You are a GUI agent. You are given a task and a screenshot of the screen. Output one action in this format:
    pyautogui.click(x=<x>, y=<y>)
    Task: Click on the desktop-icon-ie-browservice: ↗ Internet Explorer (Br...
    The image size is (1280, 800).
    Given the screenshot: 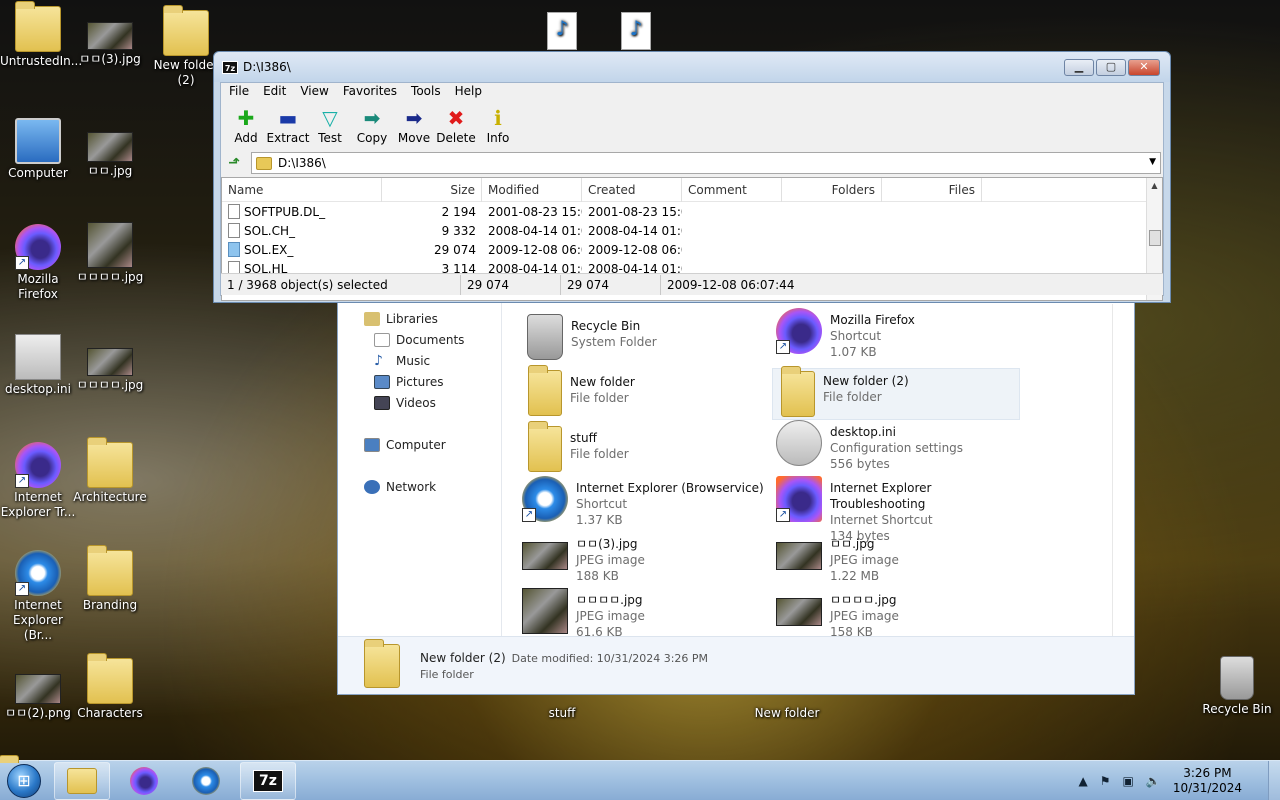 What is the action you would take?
    pyautogui.click(x=38, y=596)
    